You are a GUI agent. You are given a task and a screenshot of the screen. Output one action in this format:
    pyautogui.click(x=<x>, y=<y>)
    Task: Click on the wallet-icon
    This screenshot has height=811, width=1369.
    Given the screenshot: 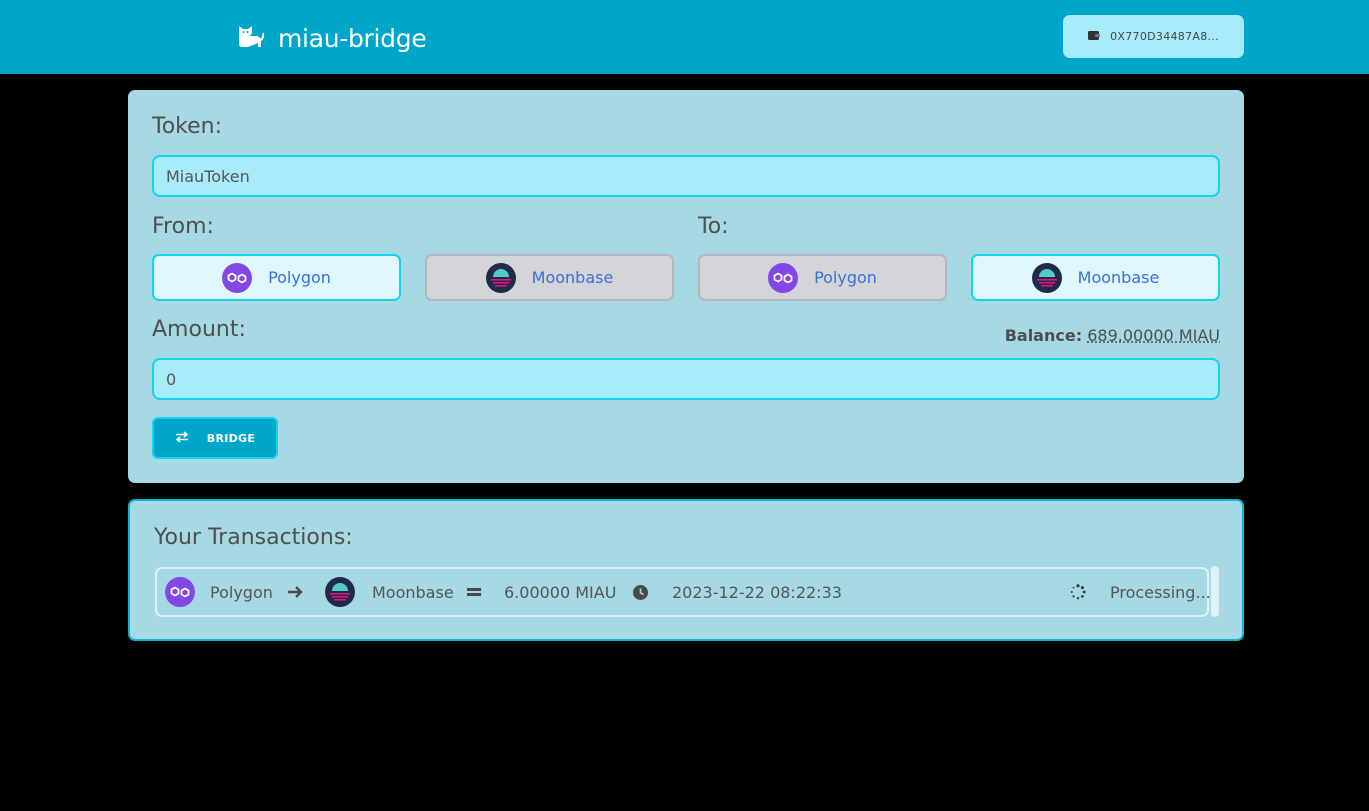 What is the action you would take?
    pyautogui.click(x=1094, y=37)
    